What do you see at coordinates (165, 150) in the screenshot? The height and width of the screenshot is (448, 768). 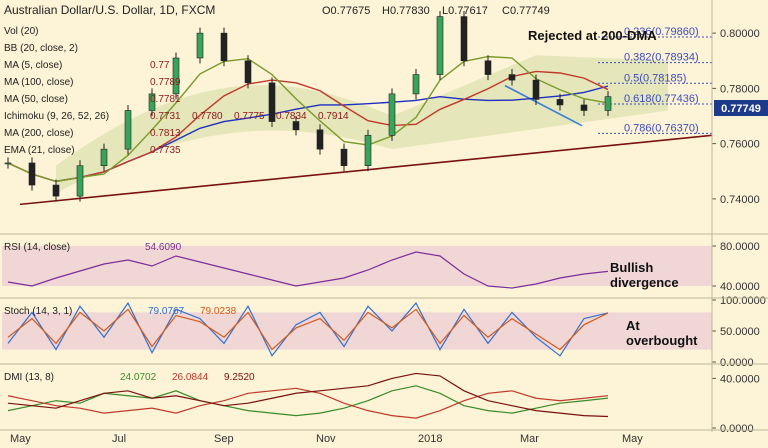 I see `indicator-value: 0.7735` at bounding box center [165, 150].